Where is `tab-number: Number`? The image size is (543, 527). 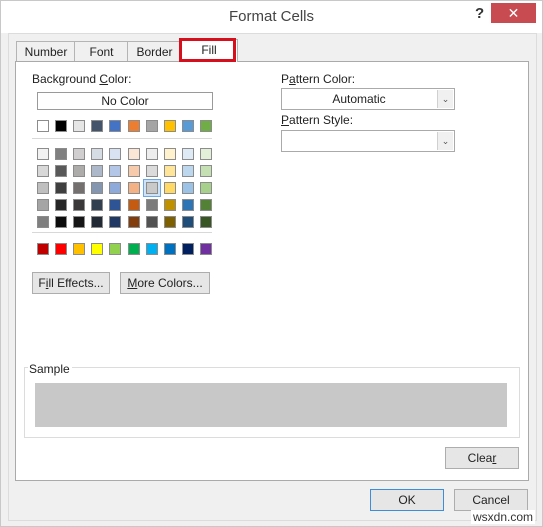
tab-number: Number is located at coordinates (46, 51).